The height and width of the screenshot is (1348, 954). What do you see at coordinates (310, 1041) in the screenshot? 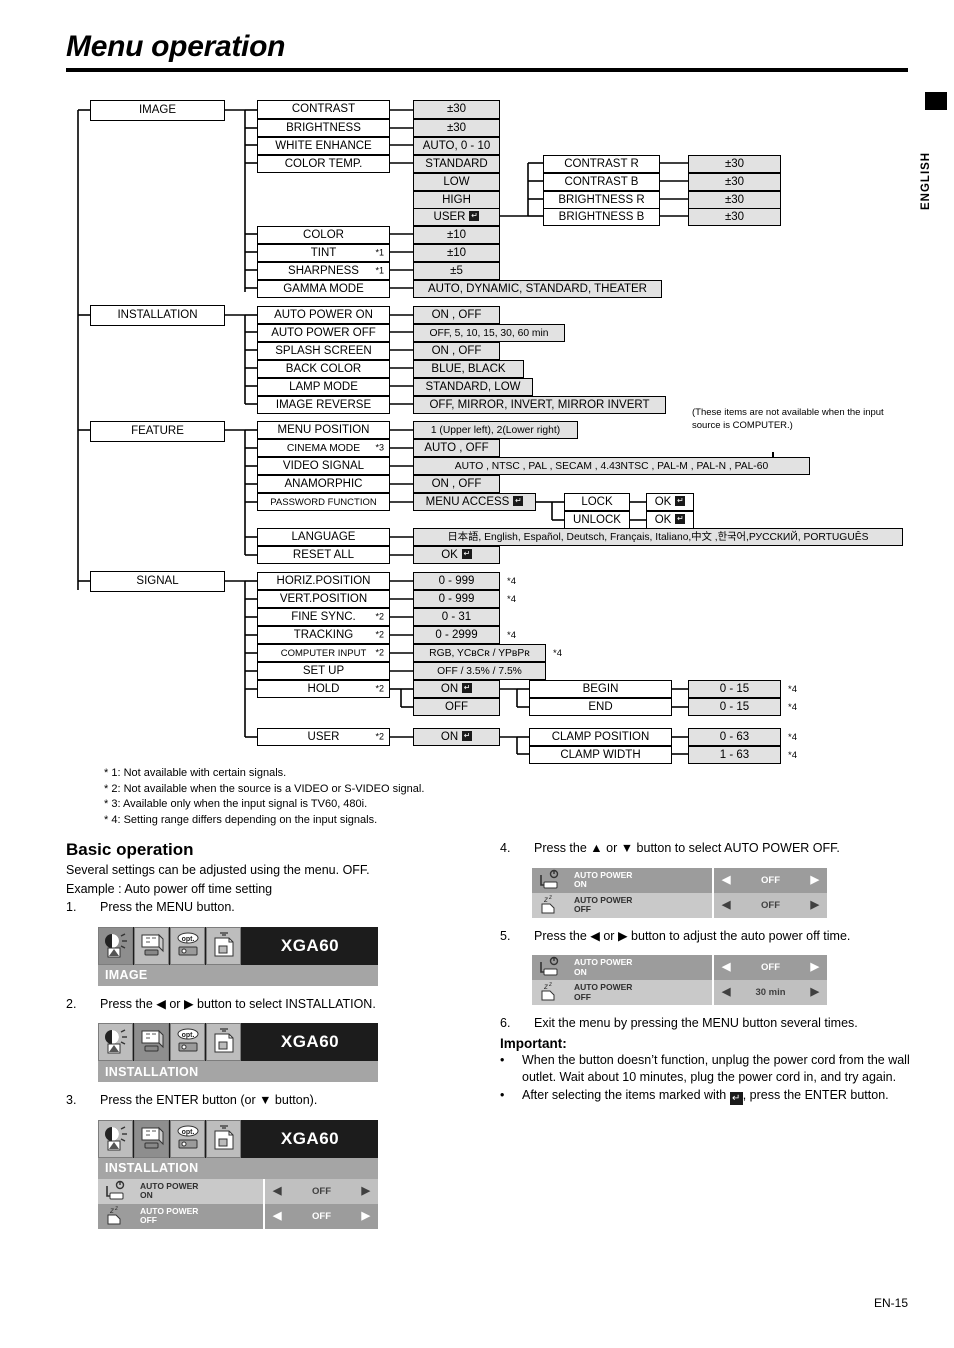
I see `osd-signal-label: XGA60` at bounding box center [310, 1041].